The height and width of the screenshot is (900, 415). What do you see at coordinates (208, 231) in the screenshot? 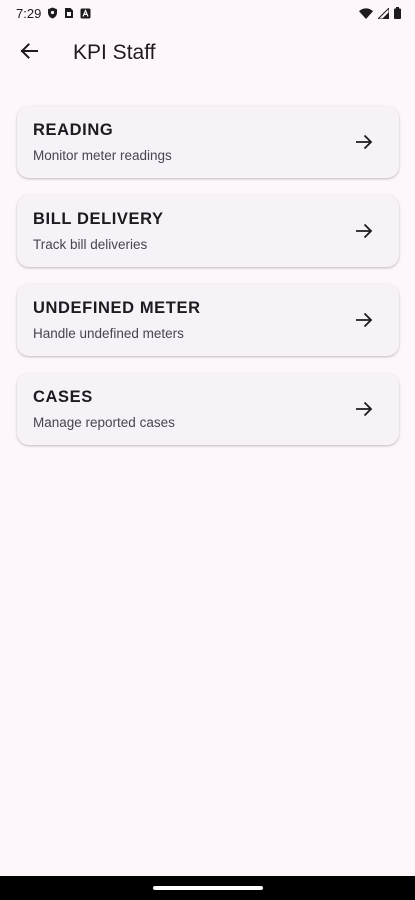
I see `menu-card-bill-delivery: BILL DELIVERY Track bill deliveries` at bounding box center [208, 231].